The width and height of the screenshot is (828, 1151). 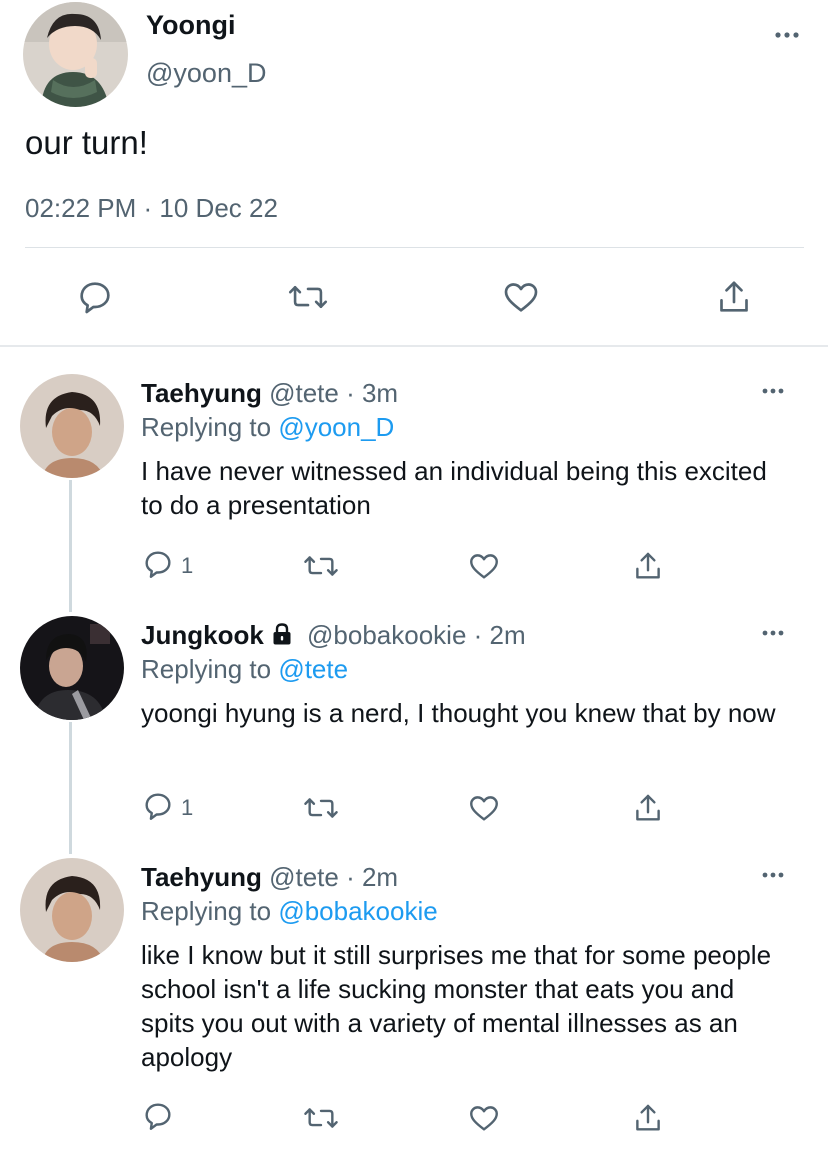 I want to click on author-handle: @yoon_D, so click(x=206, y=73).